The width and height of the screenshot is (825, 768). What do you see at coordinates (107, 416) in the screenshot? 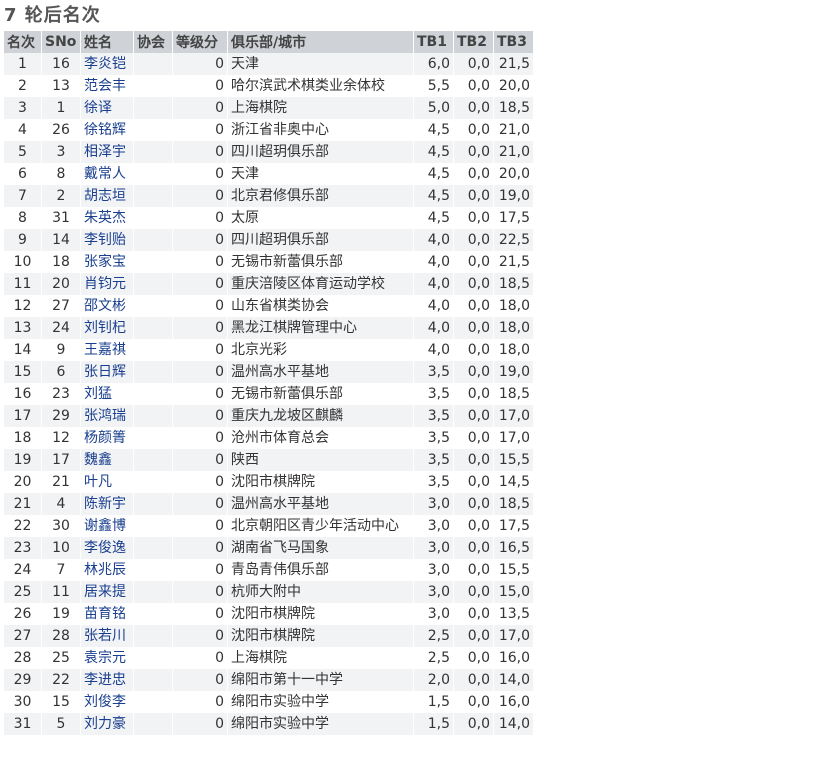
I see `cell-player-name: 张鸿瑞` at bounding box center [107, 416].